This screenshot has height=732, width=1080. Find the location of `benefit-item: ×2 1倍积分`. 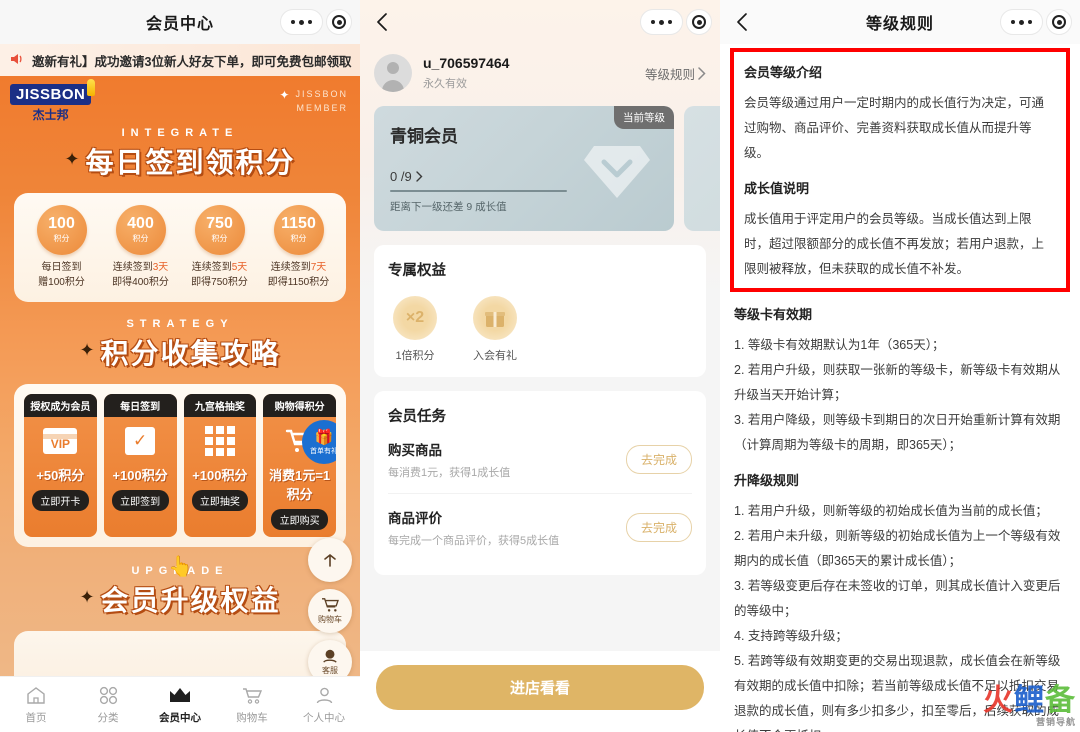

benefit-item: ×2 1倍积分 is located at coordinates (415, 329).